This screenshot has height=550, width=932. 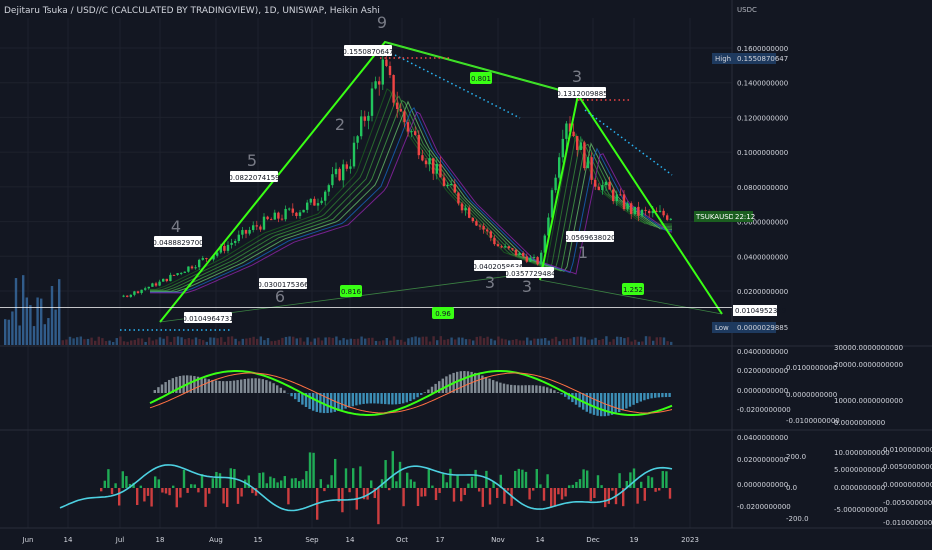 I want to click on time-axis-label: 17, so click(x=440, y=540).